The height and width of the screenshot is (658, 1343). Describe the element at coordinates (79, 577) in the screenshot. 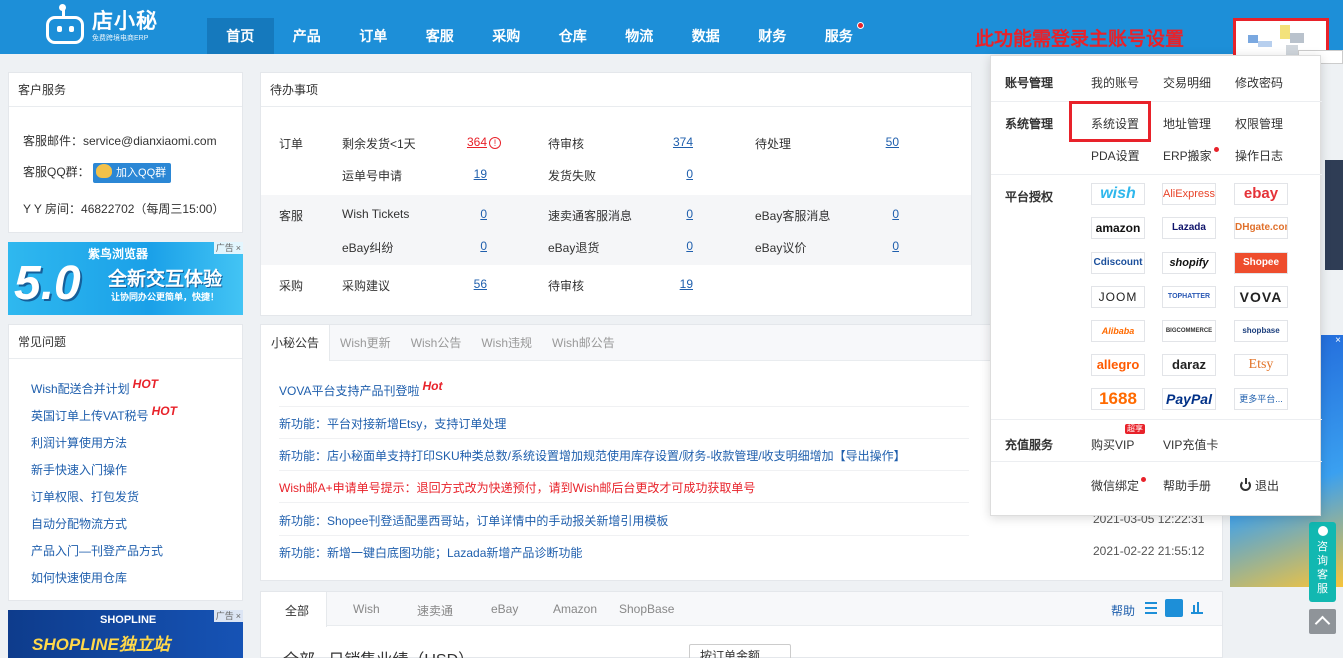

I see `faq-link-7: 如何快速使用仓库` at that location.